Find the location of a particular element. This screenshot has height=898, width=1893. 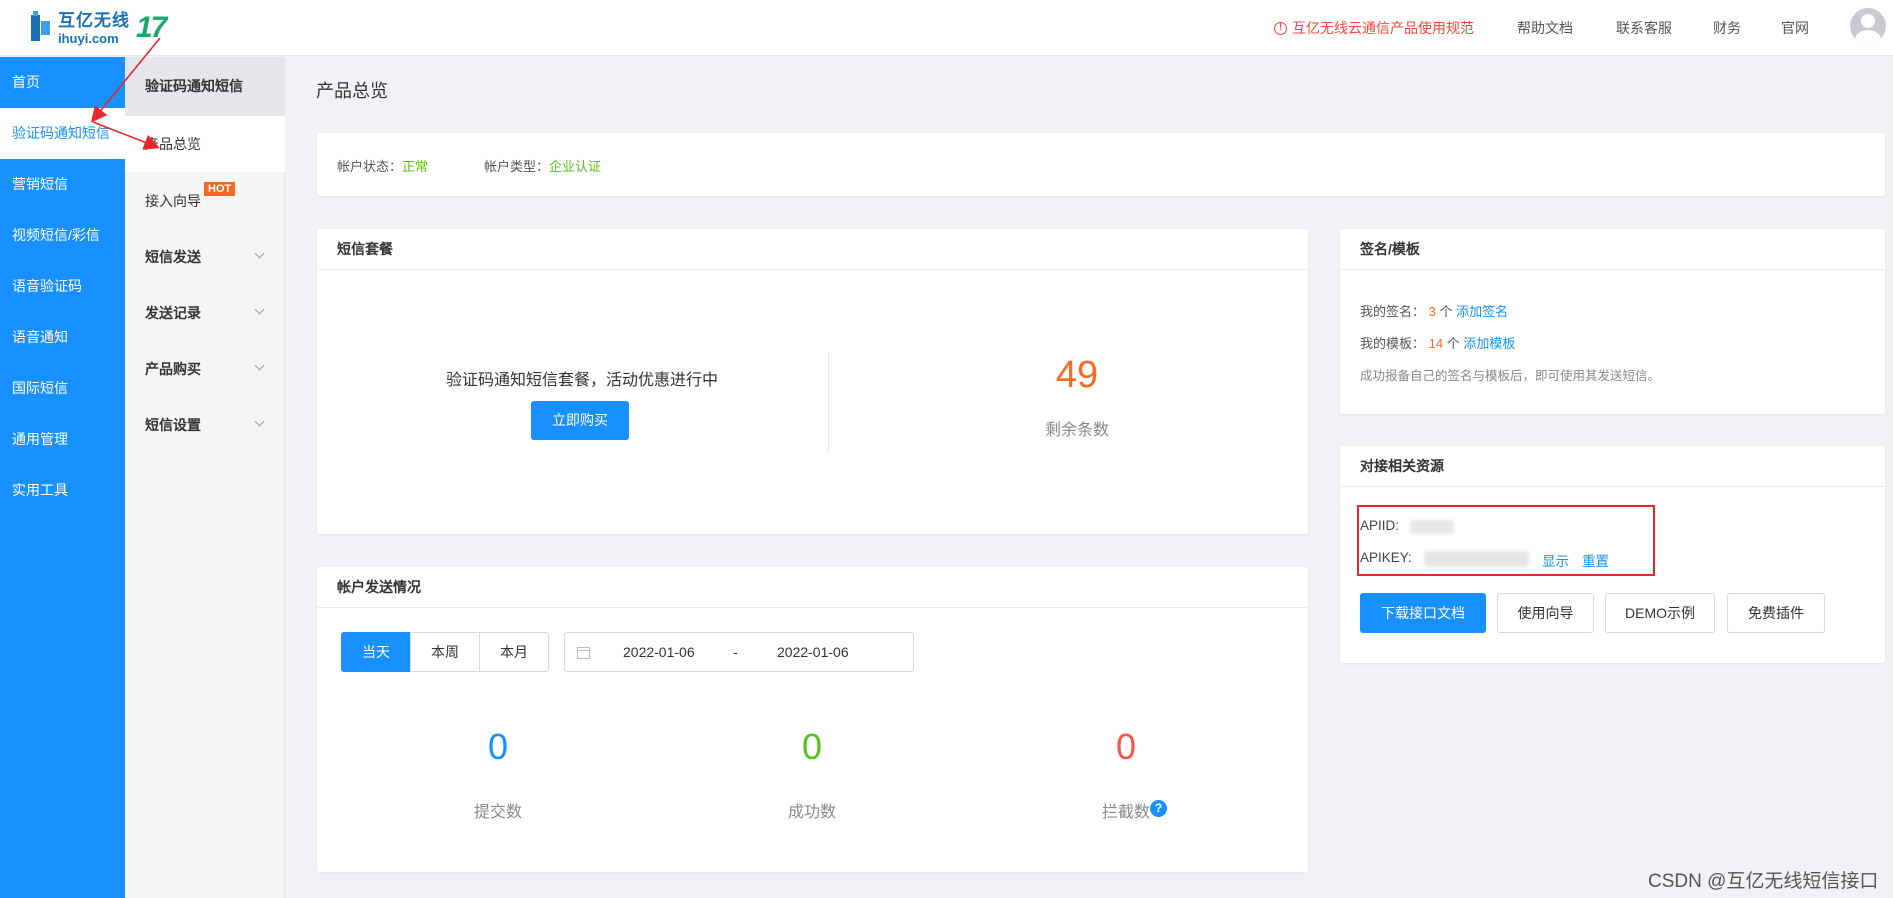

buy-now-button: 立即购买 is located at coordinates (580, 420).